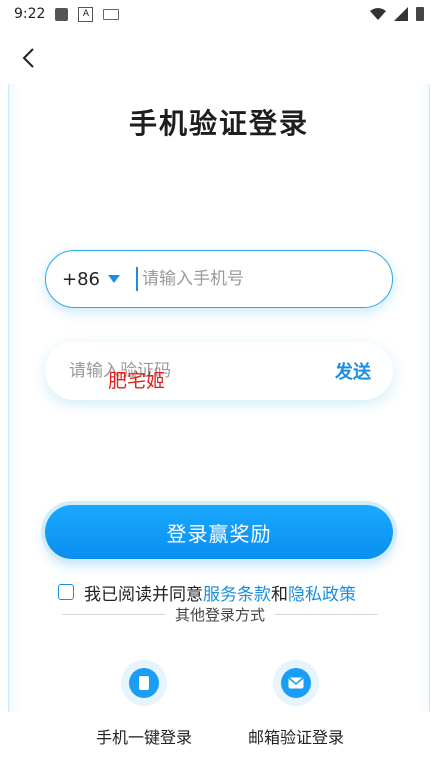 Image resolution: width=438 pixels, height=780 pixels. I want to click on status-time: 9:22, so click(30, 14).